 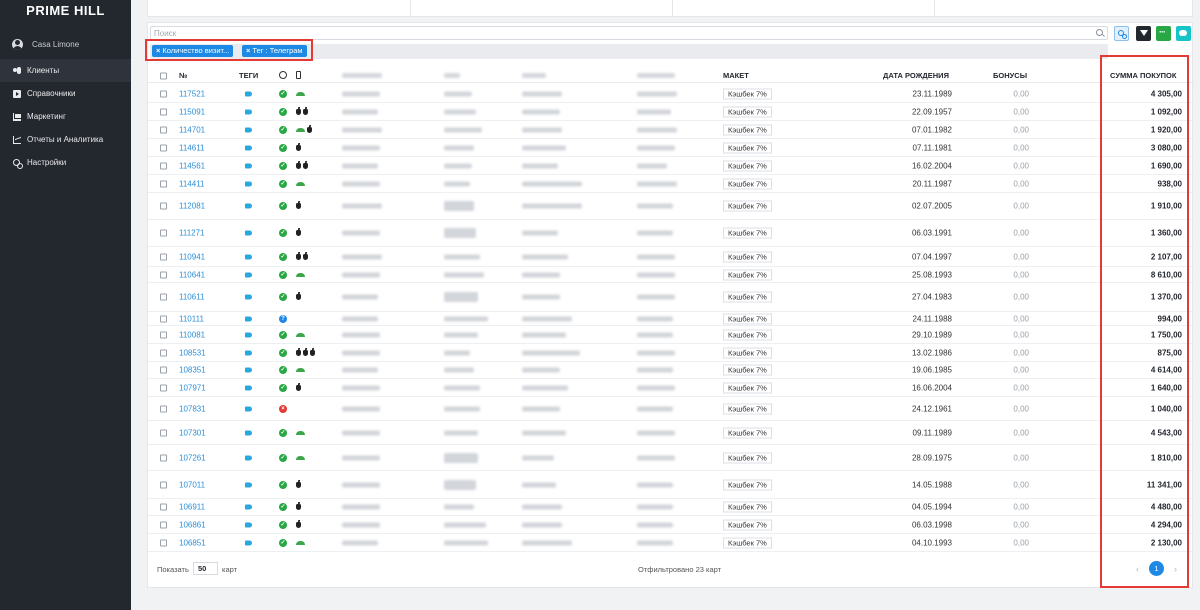 I want to click on client-number-link: 107301, so click(x=192, y=432).